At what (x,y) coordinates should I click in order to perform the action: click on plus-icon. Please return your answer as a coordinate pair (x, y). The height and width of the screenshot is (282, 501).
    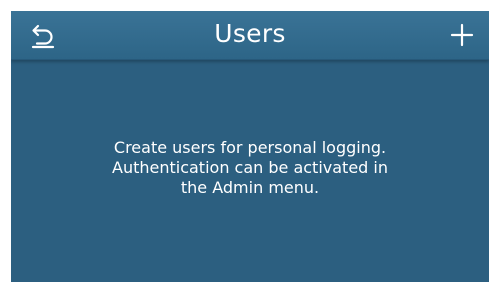
    Looking at the image, I should click on (462, 35).